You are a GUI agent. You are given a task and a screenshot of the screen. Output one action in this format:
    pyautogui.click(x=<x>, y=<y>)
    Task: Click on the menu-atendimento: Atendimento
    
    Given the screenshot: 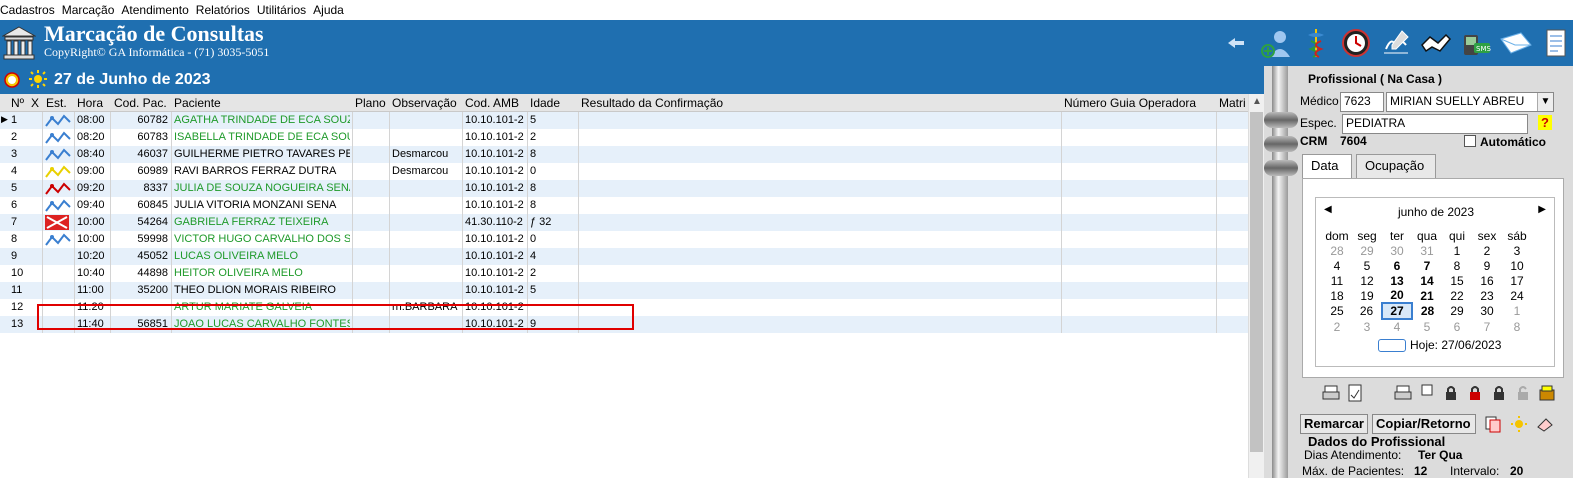 What is the action you would take?
    pyautogui.click(x=158, y=10)
    